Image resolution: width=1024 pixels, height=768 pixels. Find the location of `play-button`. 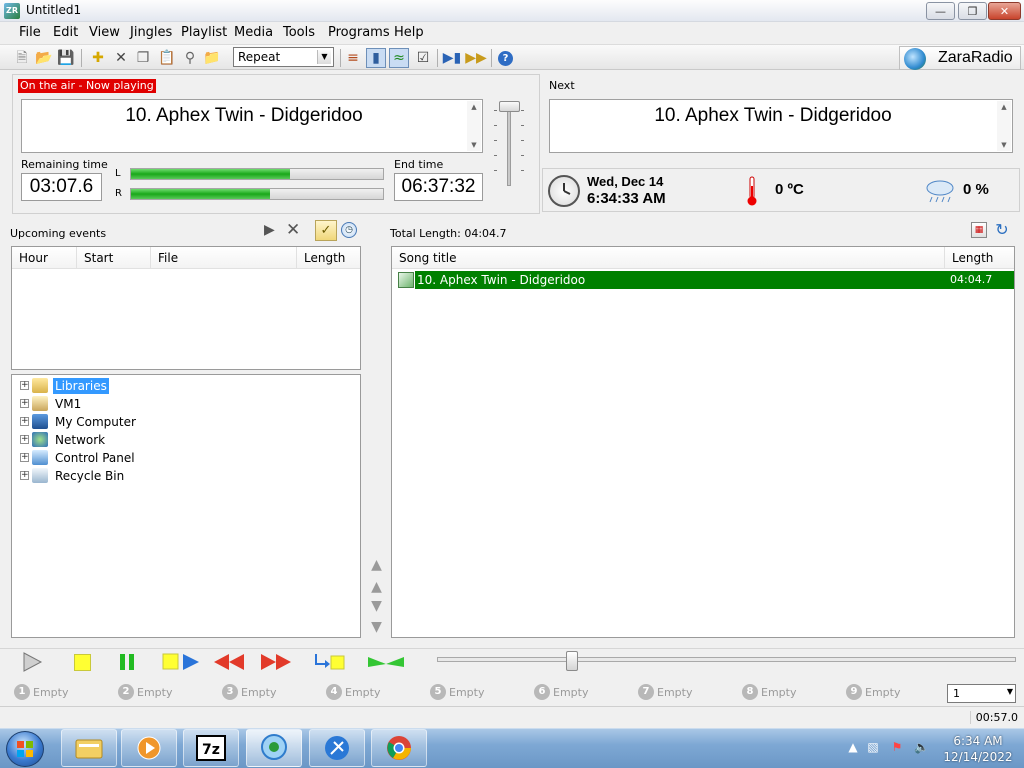

play-button is located at coordinates (31, 662).